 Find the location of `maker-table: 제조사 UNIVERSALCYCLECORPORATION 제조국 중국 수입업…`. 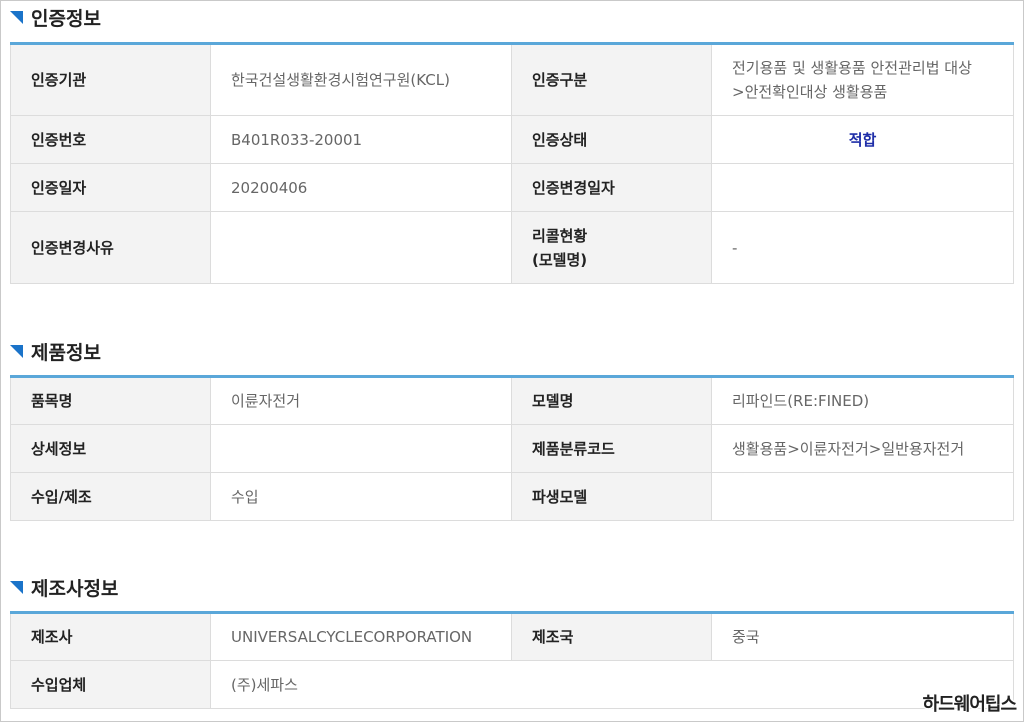

maker-table: 제조사 UNIVERSALCYCLECORPORATION 제조국 중국 수입업… is located at coordinates (512, 660).